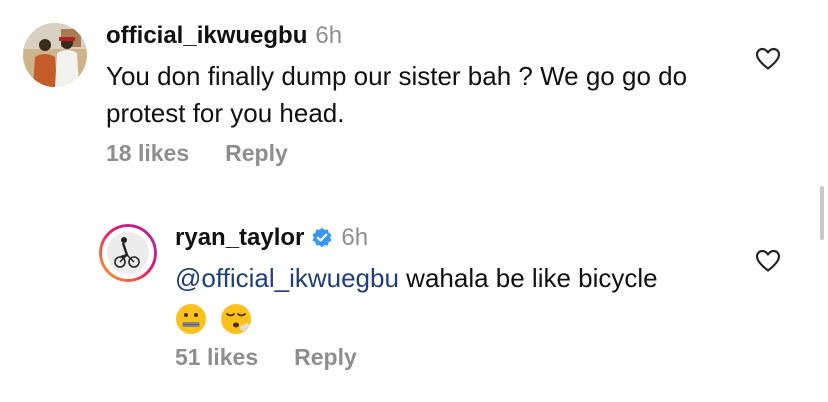 This screenshot has height=402, width=828. Describe the element at coordinates (322, 237) in the screenshot. I see `verified-badge-icon` at that location.